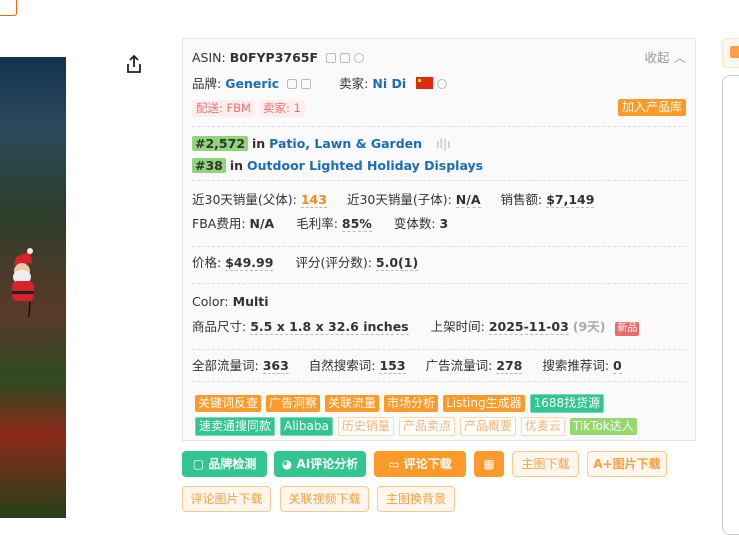 This screenshot has height=535, width=739. Describe the element at coordinates (226, 499) in the screenshot. I see `review-image-download-button: 评论图片下载` at that location.